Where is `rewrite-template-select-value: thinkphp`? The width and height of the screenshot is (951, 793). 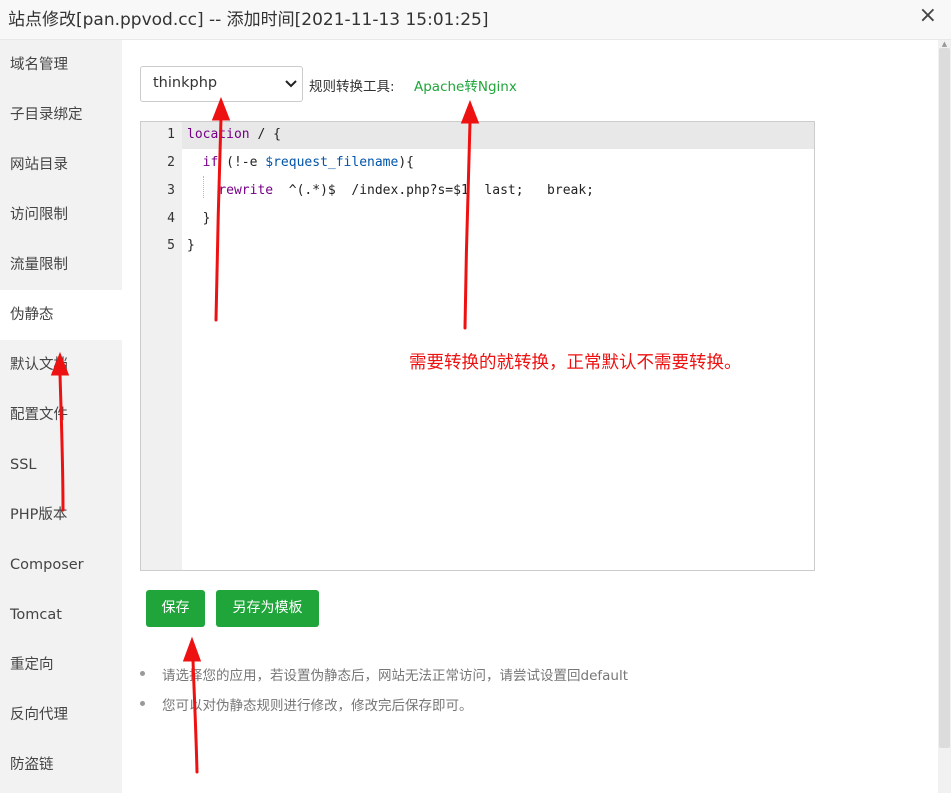
rewrite-template-select-value: thinkphp is located at coordinates (185, 83).